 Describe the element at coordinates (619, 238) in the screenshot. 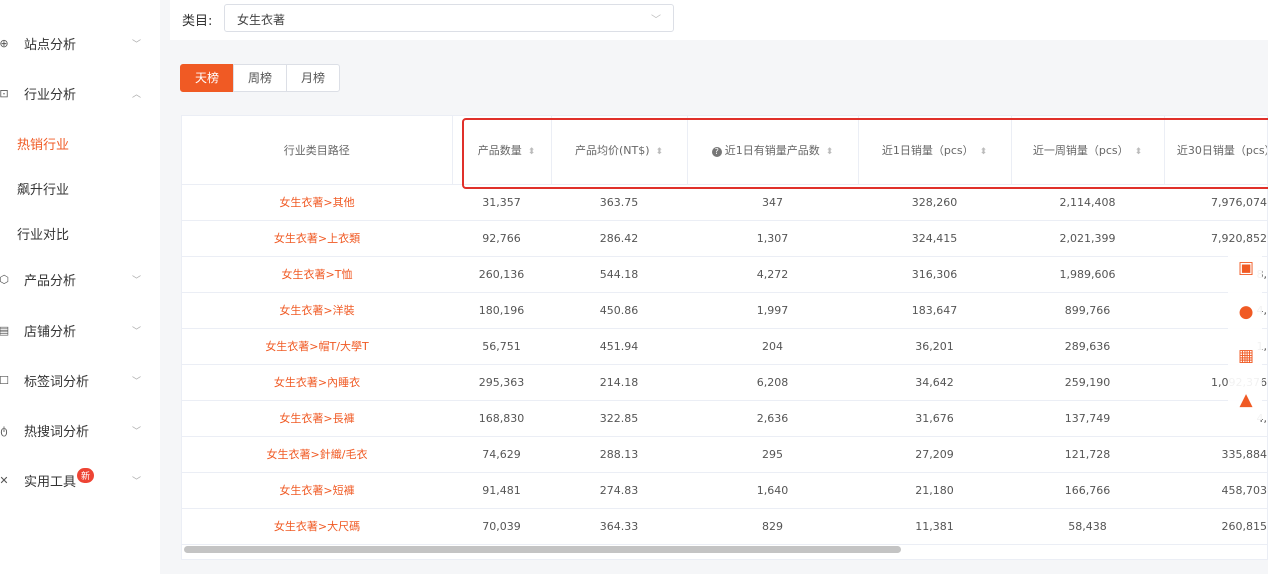

I see `cell: 286.42` at that location.